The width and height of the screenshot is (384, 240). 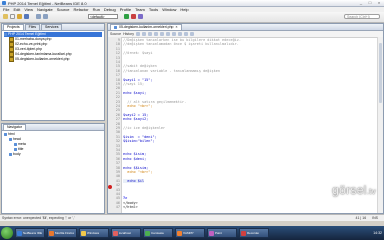 What do you see at coordinates (33, 233) in the screenshot?
I see `taskbar-item-label: NetBeans IDE` at bounding box center [33, 233].